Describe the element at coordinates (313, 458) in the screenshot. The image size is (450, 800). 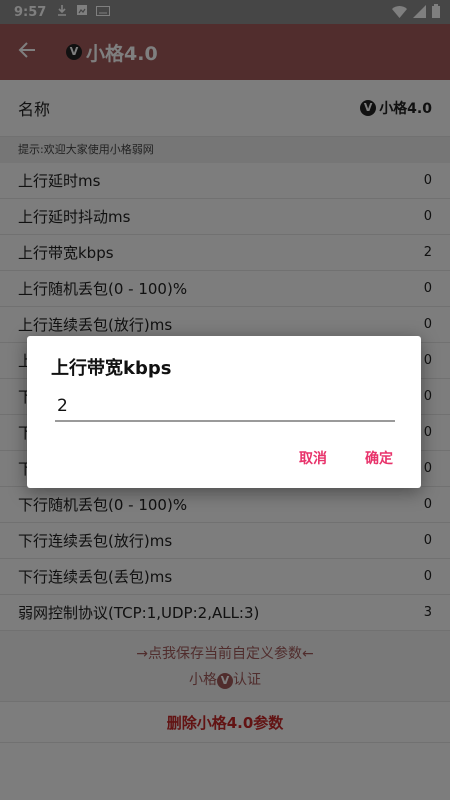
I see `cancel-button: 取消` at that location.